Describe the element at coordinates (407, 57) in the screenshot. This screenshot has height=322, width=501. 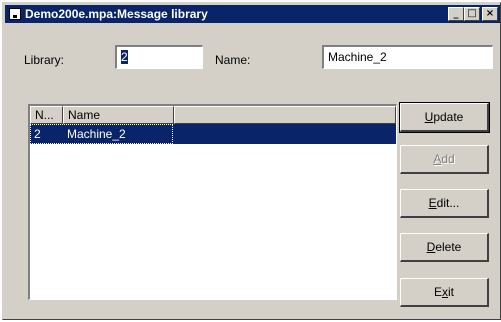
I see `name-field: Machine_2` at that location.